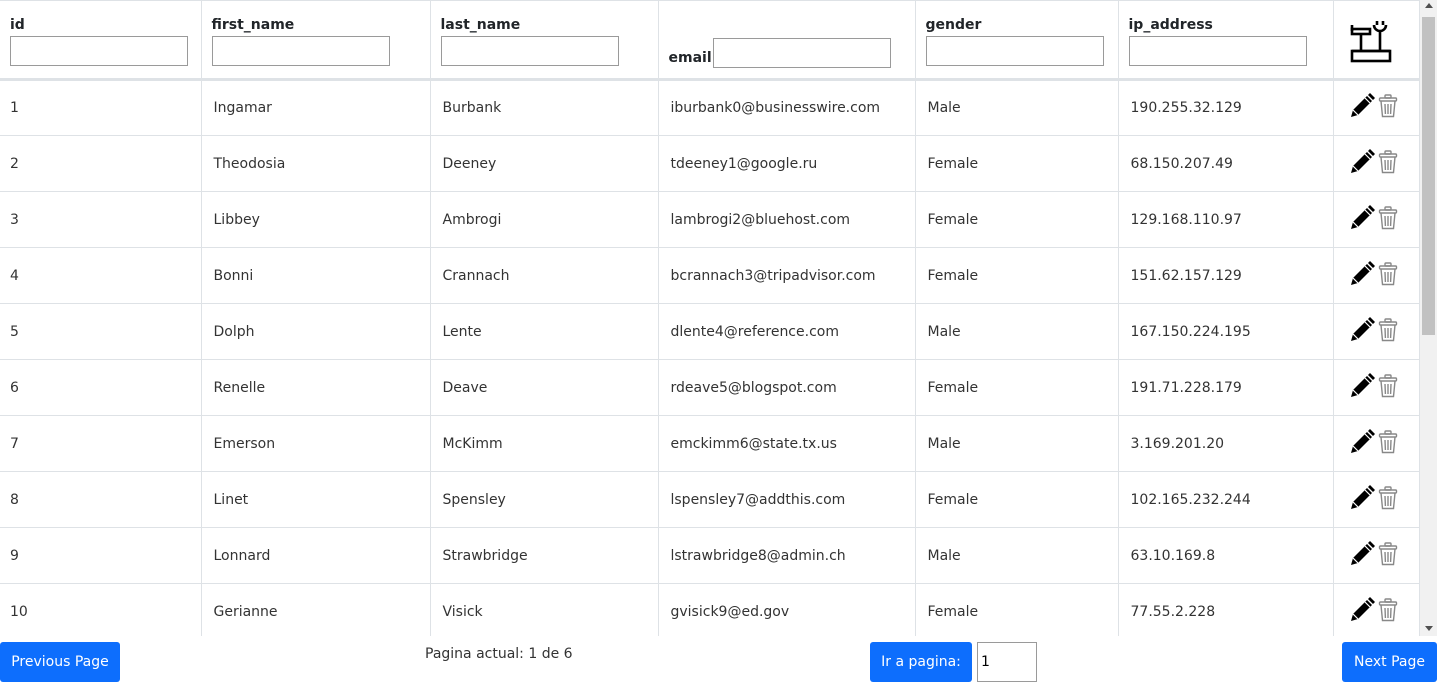  Describe the element at coordinates (787, 387) in the screenshot. I see `cell-email: rdeave5@blogspot.com` at that location.